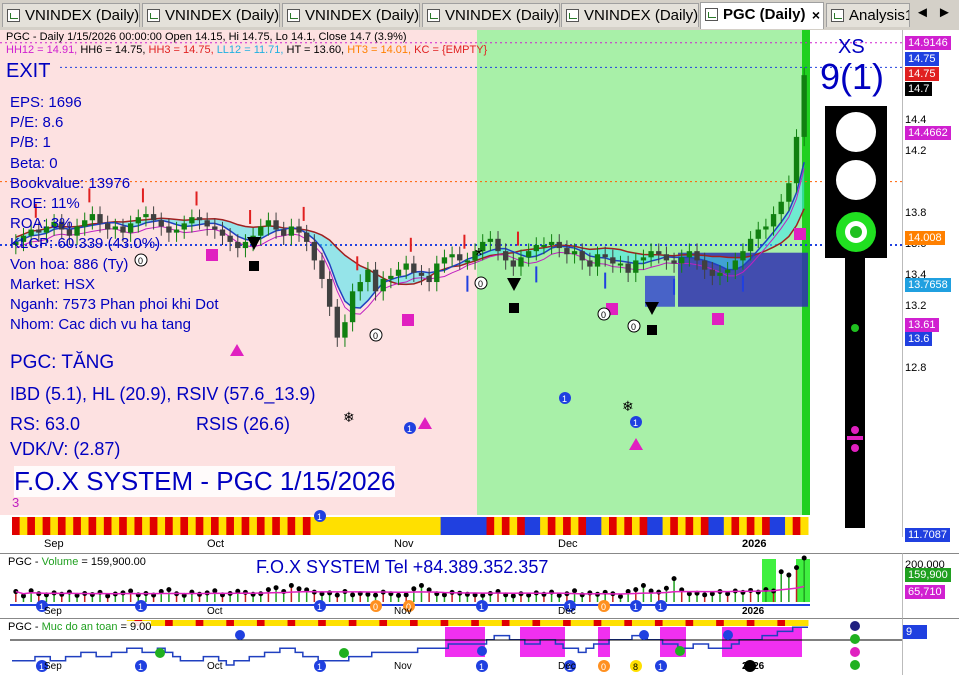 The image size is (959, 675). Describe the element at coordinates (480, 284) in the screenshot. I see `circle-zero-label: 0` at that location.